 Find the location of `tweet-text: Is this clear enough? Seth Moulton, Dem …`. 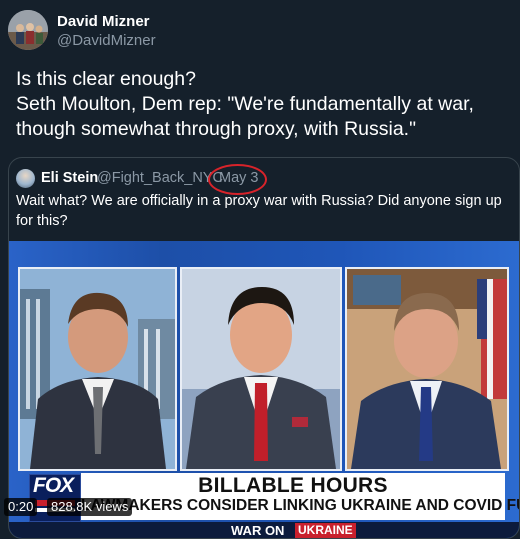

tweet-text: Is this clear enough? Seth Moulton, Dem … is located at coordinates (245, 104).